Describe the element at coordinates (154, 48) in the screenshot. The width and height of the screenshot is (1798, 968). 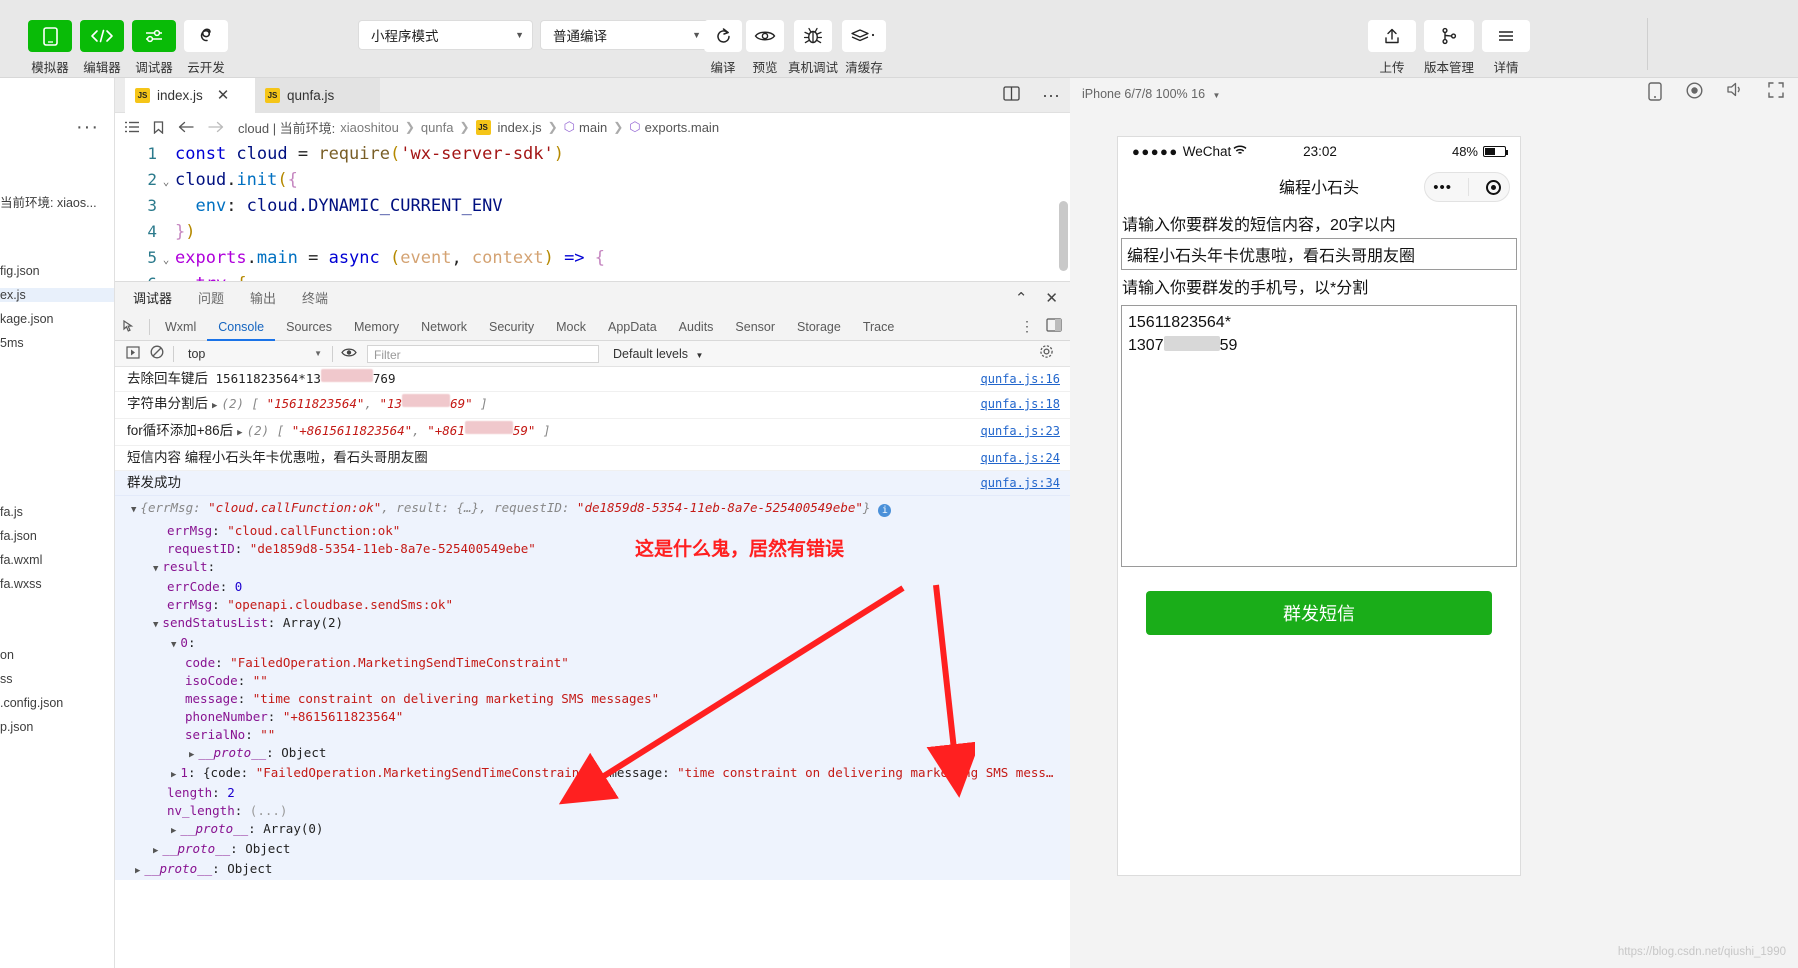
I see `toolbar-debugger-button: 调试器` at that location.